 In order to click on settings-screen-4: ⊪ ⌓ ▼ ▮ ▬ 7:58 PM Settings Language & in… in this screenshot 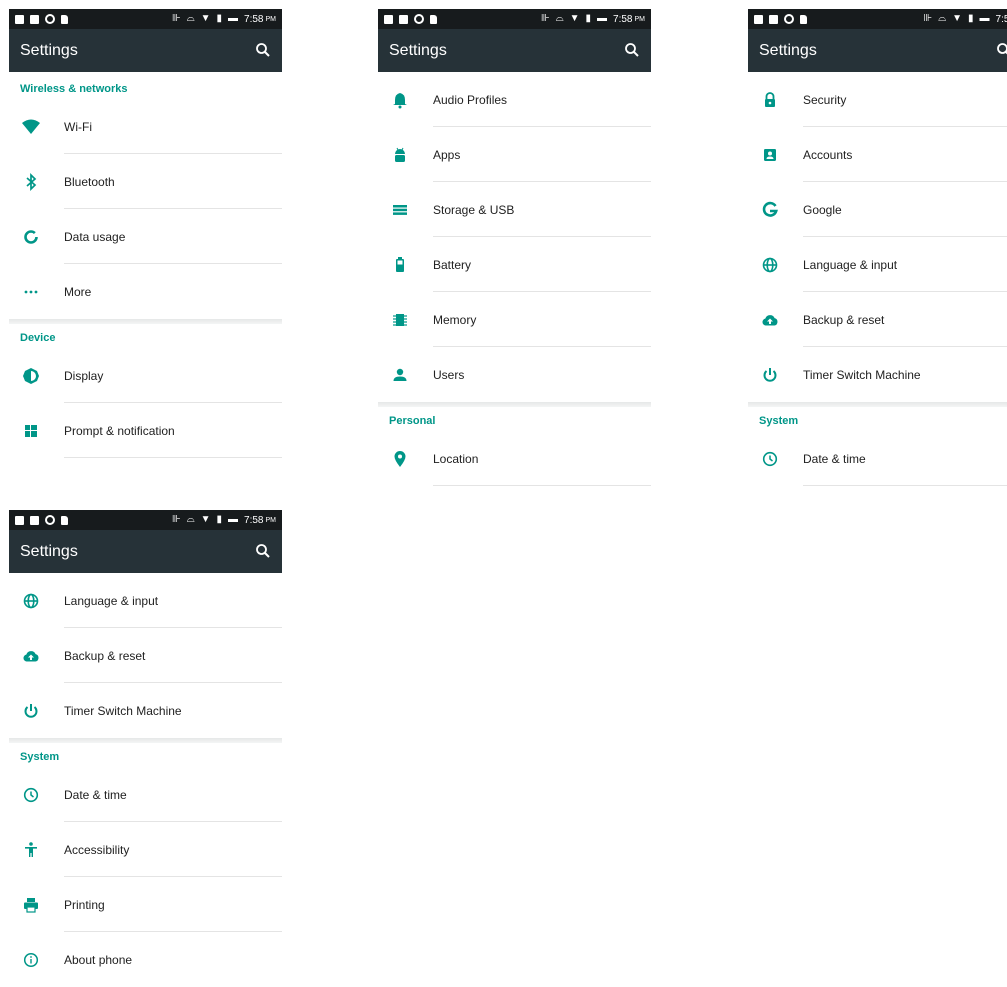, I will do `click(145, 748)`.